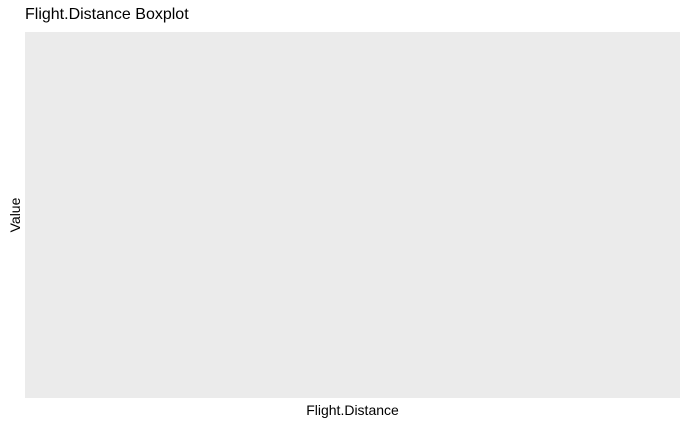 This screenshot has height=425, width=688. I want to click on chart-title: Flight.Distance Boxplot, so click(107, 14).